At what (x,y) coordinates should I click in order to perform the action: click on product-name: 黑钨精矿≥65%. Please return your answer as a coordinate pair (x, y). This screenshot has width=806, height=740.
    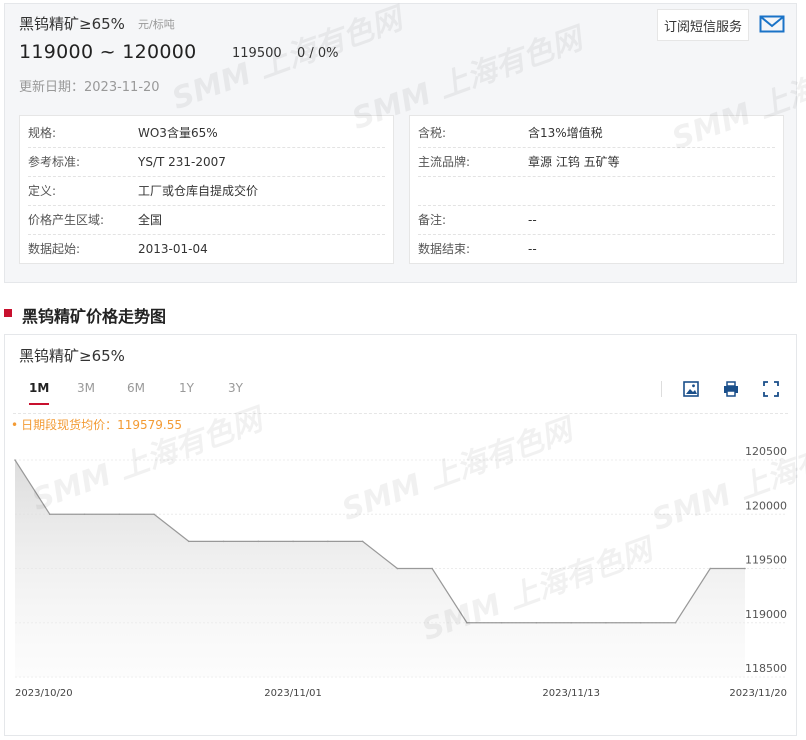
    Looking at the image, I should click on (72, 24).